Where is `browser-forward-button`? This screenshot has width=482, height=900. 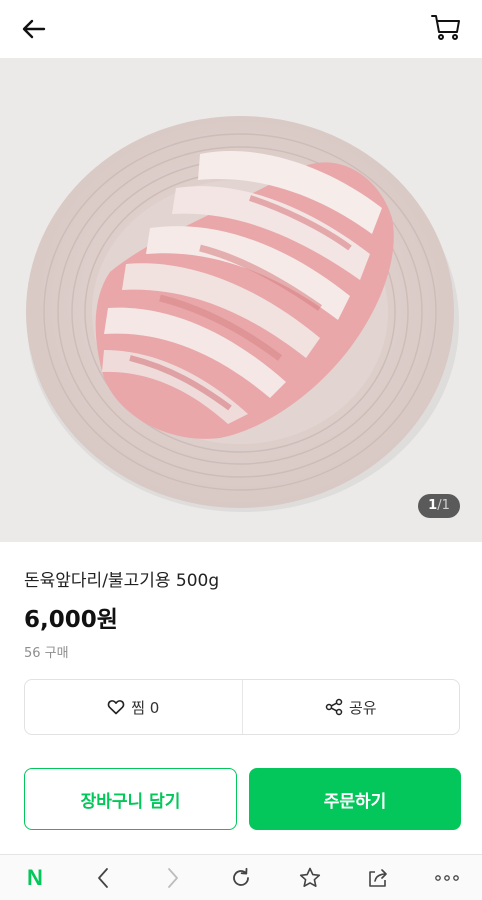 browser-forward-button is located at coordinates (173, 878).